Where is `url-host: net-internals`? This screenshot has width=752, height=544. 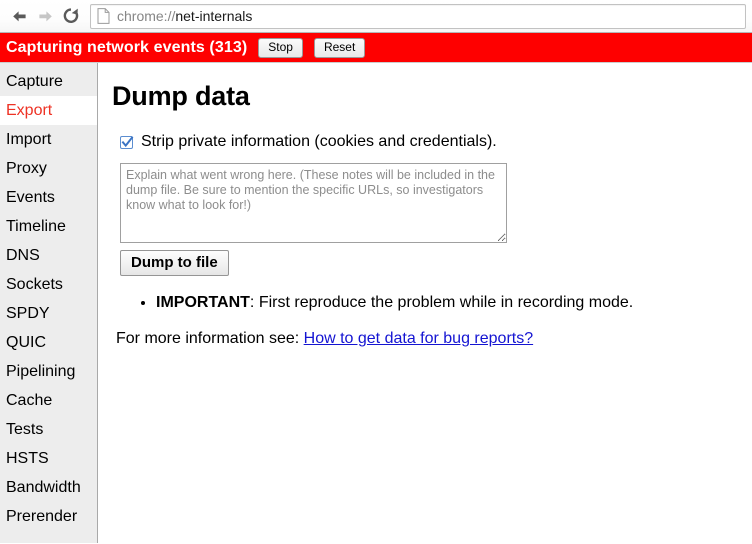
url-host: net-internals is located at coordinates (214, 16).